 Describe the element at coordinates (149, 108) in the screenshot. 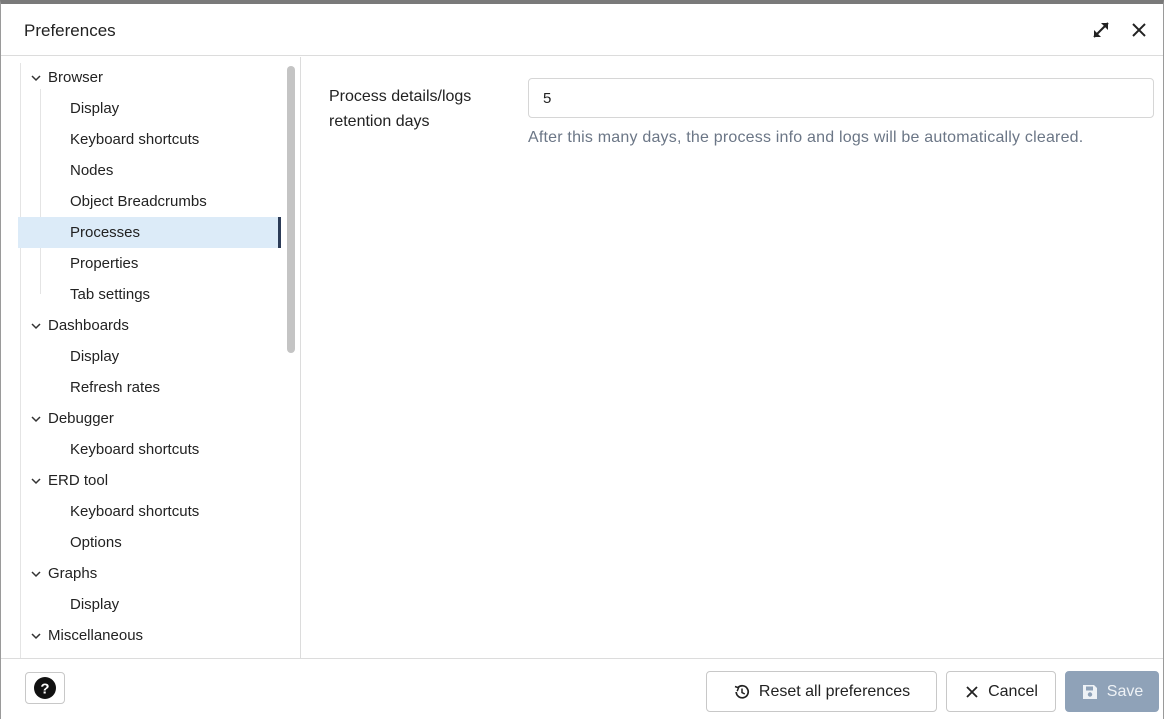

I see `tree-item-browser-display: Display` at that location.